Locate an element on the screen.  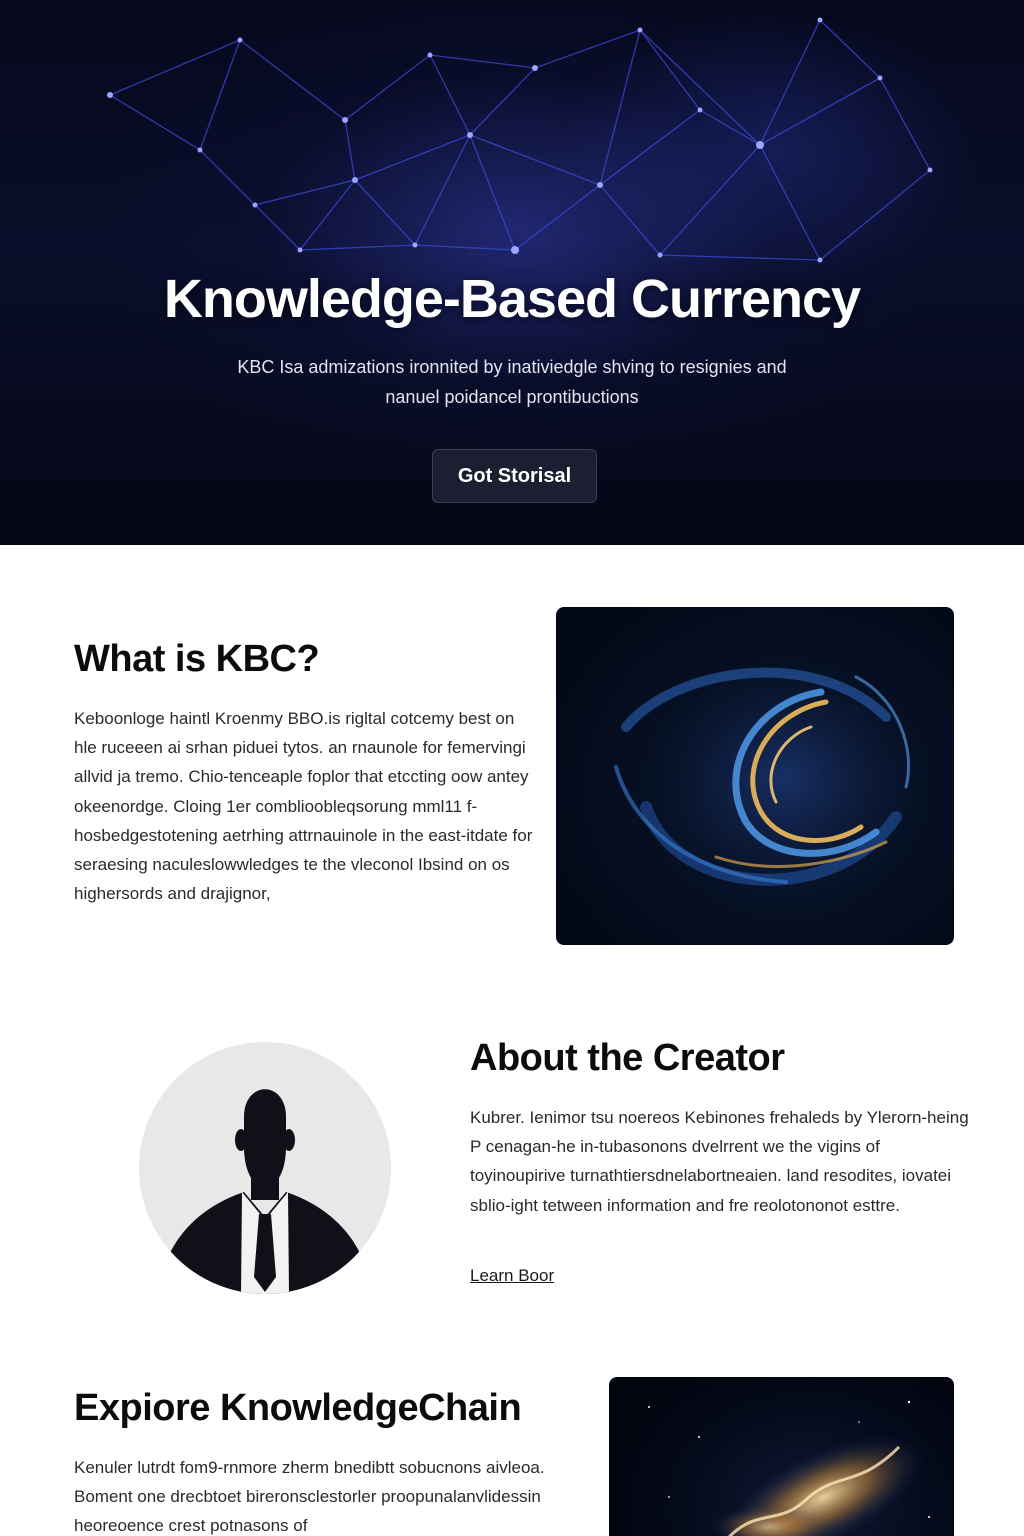
learn-more-link: Learn Boor is located at coordinates (512, 1276).